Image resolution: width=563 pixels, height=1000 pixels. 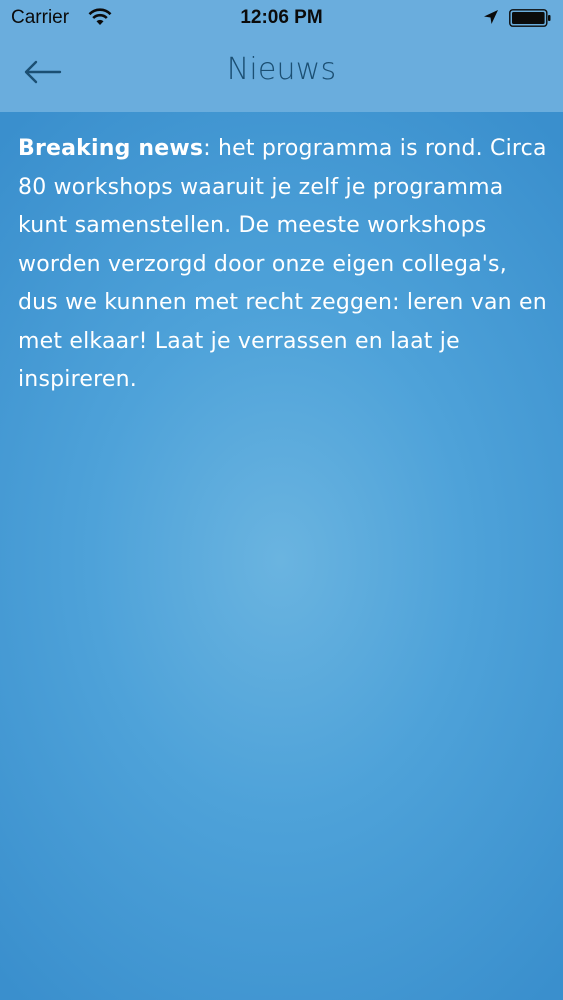 I want to click on location-arrow-icon, so click(x=491, y=17).